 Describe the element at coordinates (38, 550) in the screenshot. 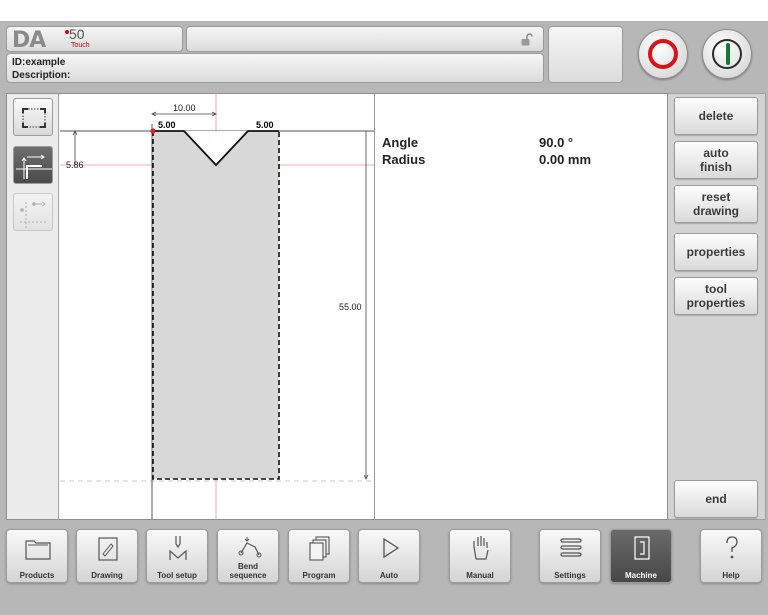

I see `folder-icon` at that location.